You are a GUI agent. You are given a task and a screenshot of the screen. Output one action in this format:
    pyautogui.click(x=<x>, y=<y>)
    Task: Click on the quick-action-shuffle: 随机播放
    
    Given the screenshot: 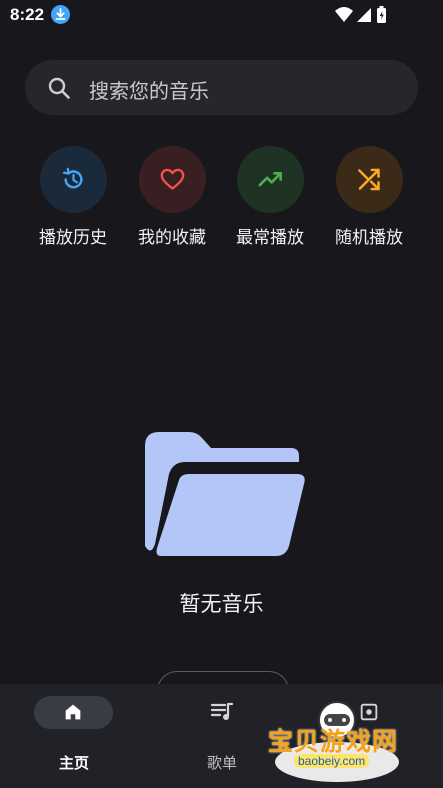 What is the action you would take?
    pyautogui.click(x=369, y=197)
    